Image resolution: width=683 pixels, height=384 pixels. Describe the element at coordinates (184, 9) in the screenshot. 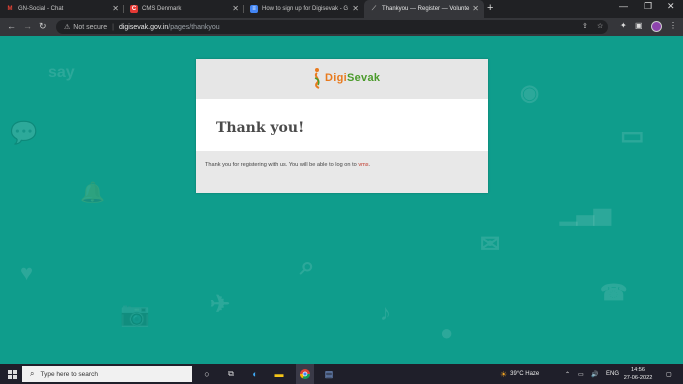

I see `tab-cms-denmark: C CMS Denmark ✕` at that location.